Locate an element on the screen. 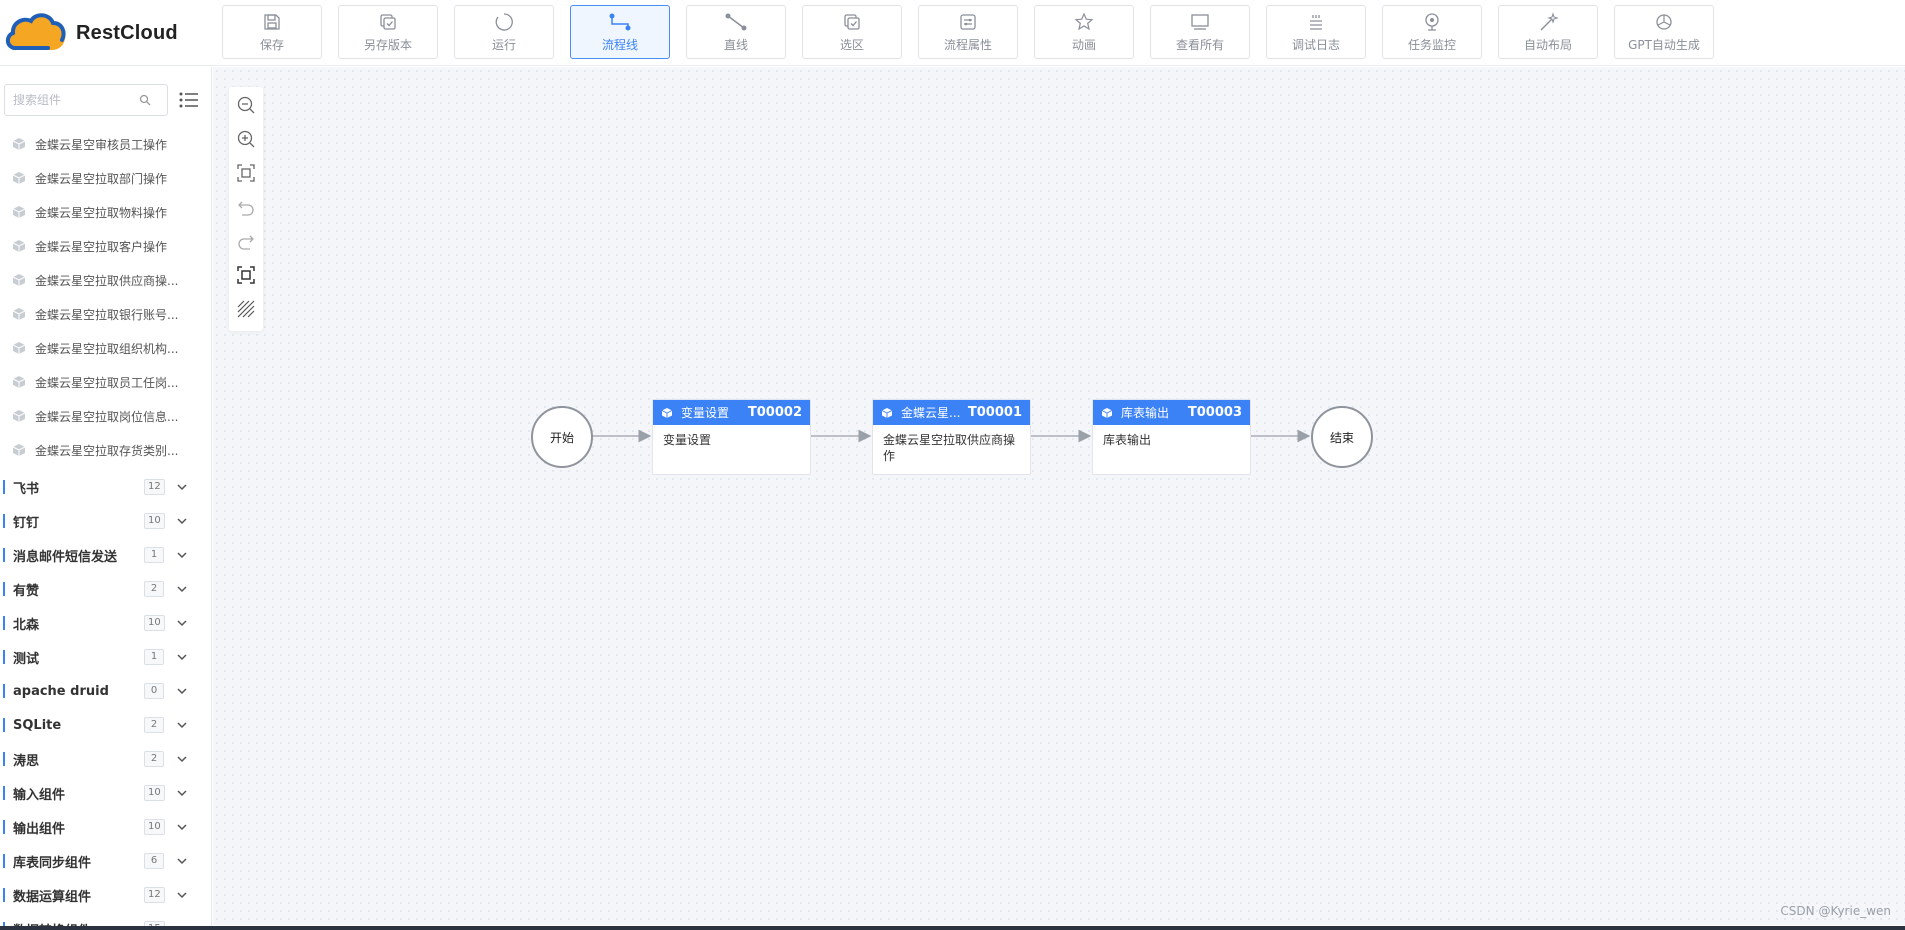 The height and width of the screenshot is (930, 1905). category-name: 数据运算组件 is located at coordinates (52, 897).